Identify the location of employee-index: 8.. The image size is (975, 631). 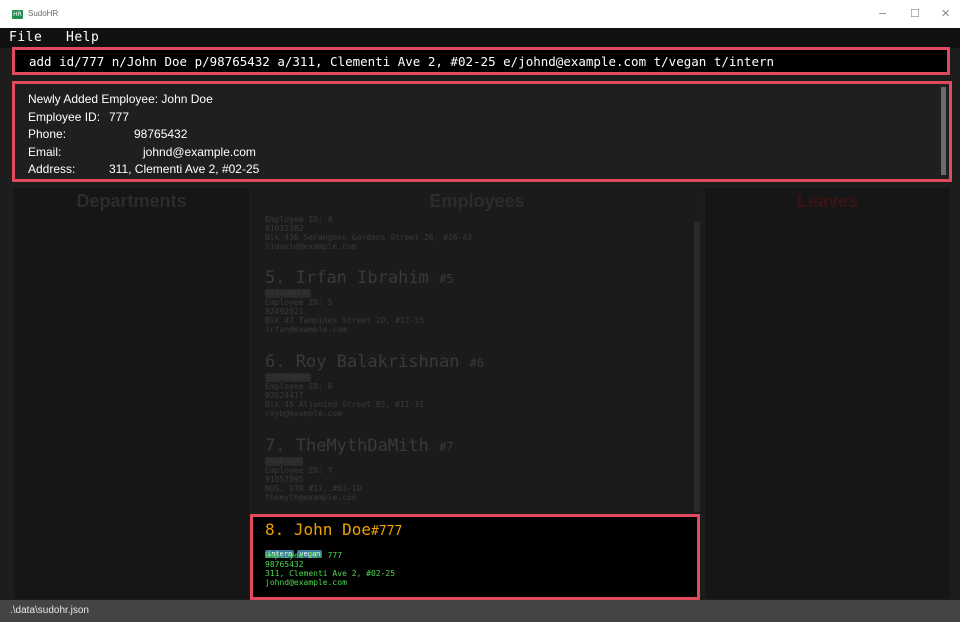
(275, 529).